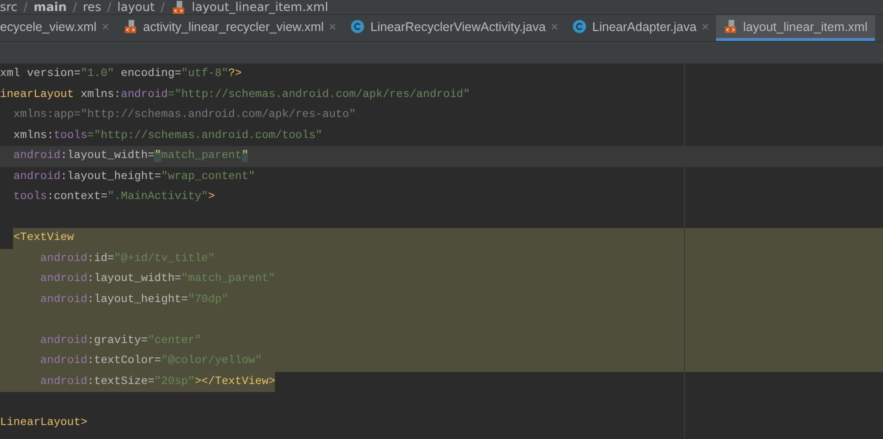 The image size is (883, 439). I want to click on code-line: tools:context=".MainActivity">, so click(113, 198).